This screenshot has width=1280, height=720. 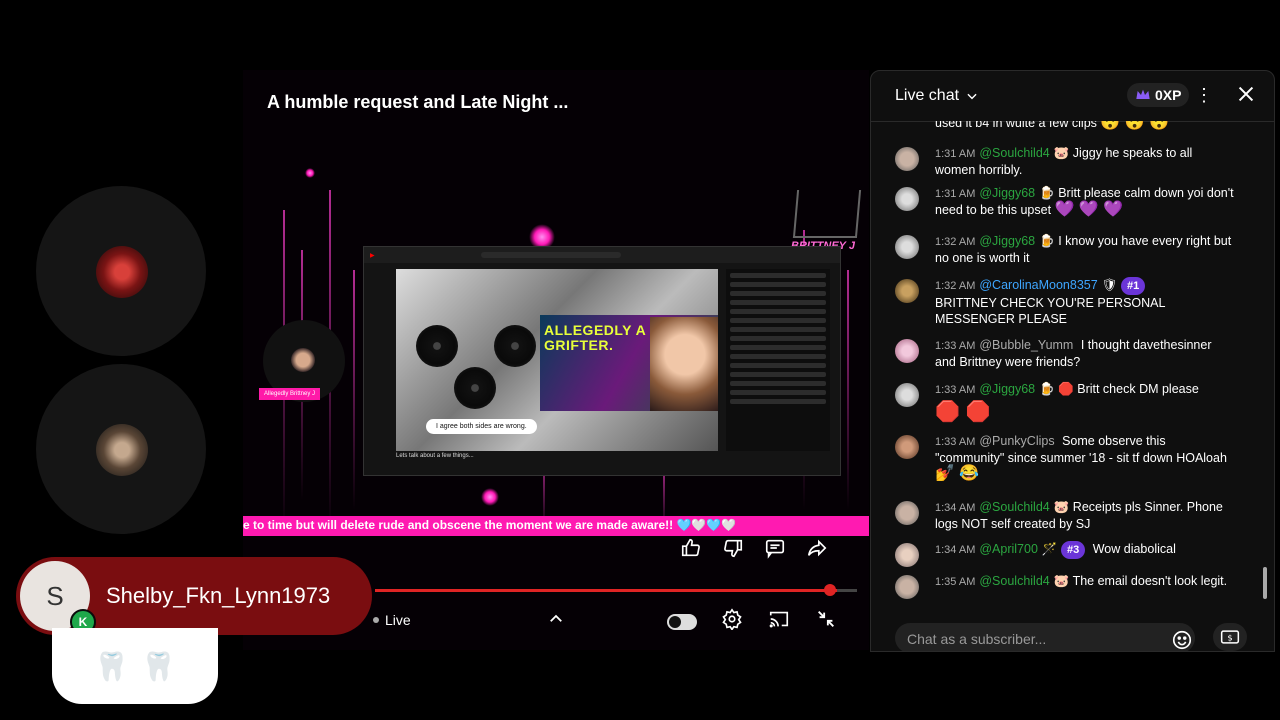 What do you see at coordinates (775, 548) in the screenshot?
I see `comment-icon` at bounding box center [775, 548].